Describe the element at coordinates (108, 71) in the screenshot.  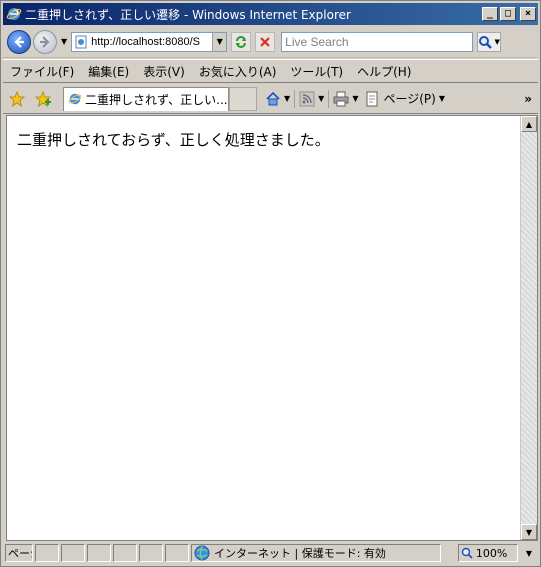
I see `menu-edit: 編集(E)` at that location.